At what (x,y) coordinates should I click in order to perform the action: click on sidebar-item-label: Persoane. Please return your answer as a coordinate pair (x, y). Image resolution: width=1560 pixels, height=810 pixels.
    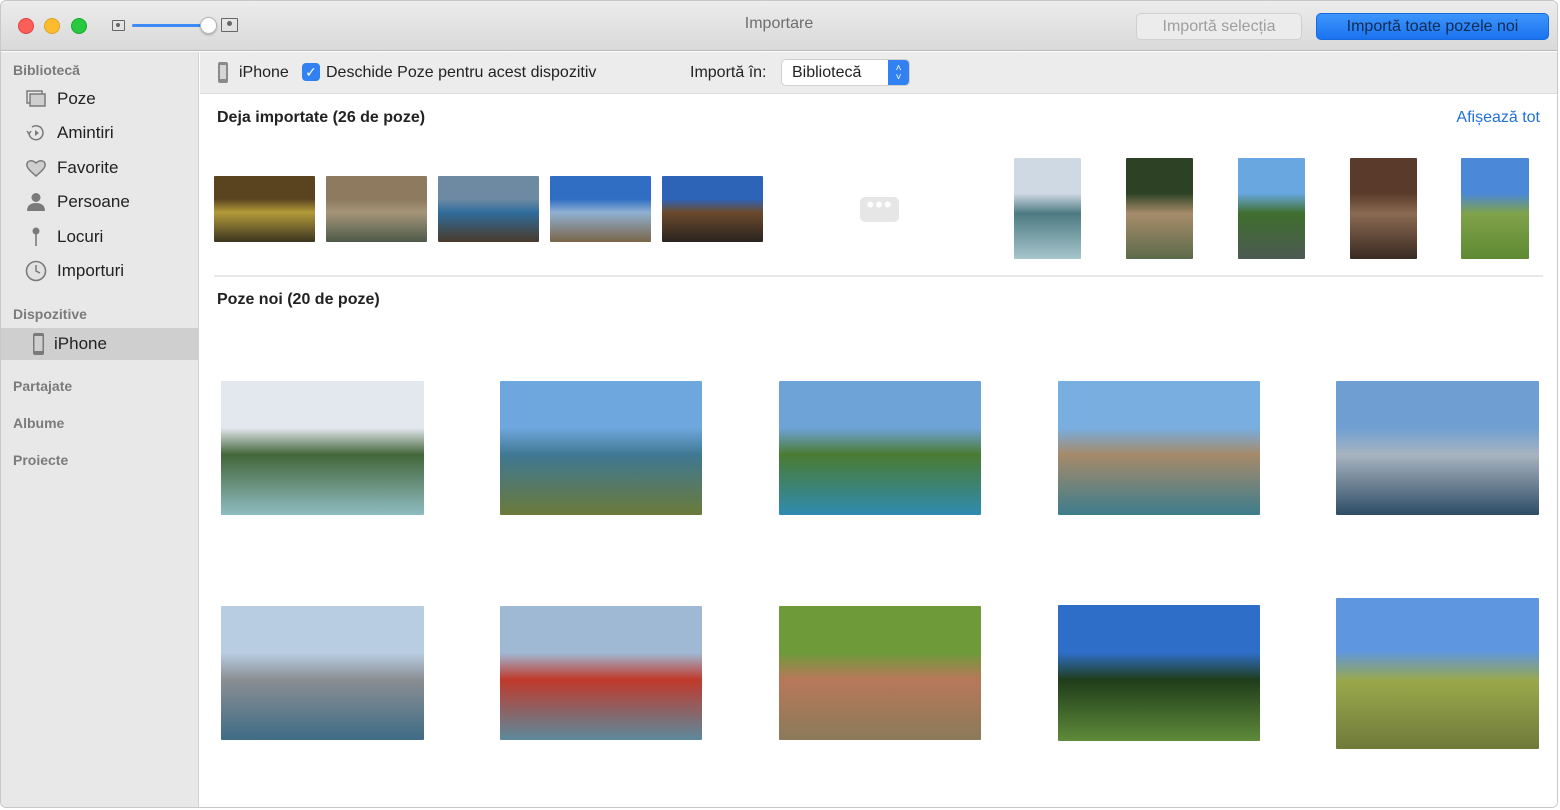
    Looking at the image, I should click on (93, 201).